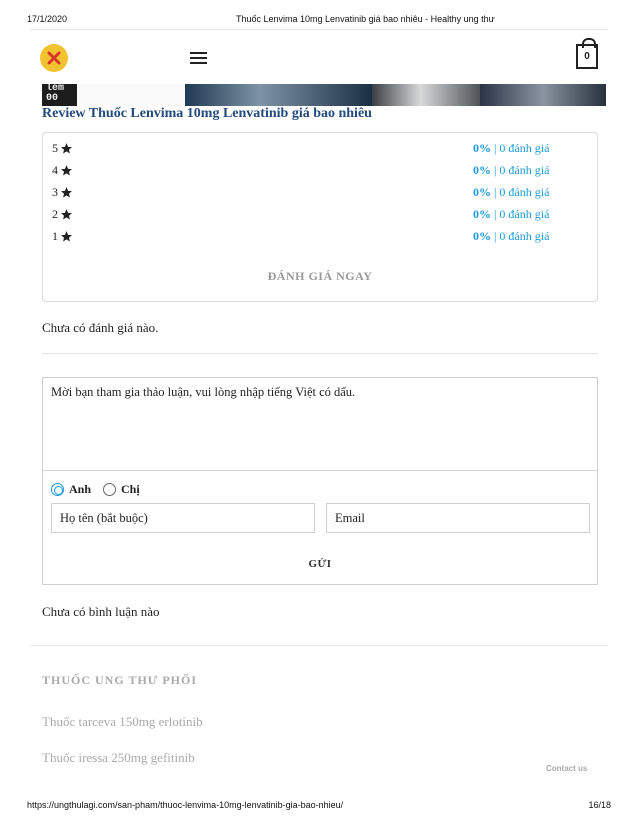  Describe the element at coordinates (599, 805) in the screenshot. I see `print-page-number: 16/18` at that location.